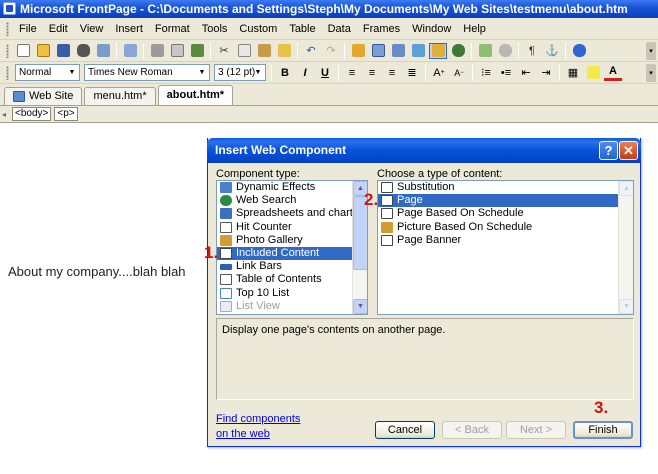 Image resolution: width=658 pixels, height=474 pixels. I want to click on align-center-icon: ≡, so click(372, 73).